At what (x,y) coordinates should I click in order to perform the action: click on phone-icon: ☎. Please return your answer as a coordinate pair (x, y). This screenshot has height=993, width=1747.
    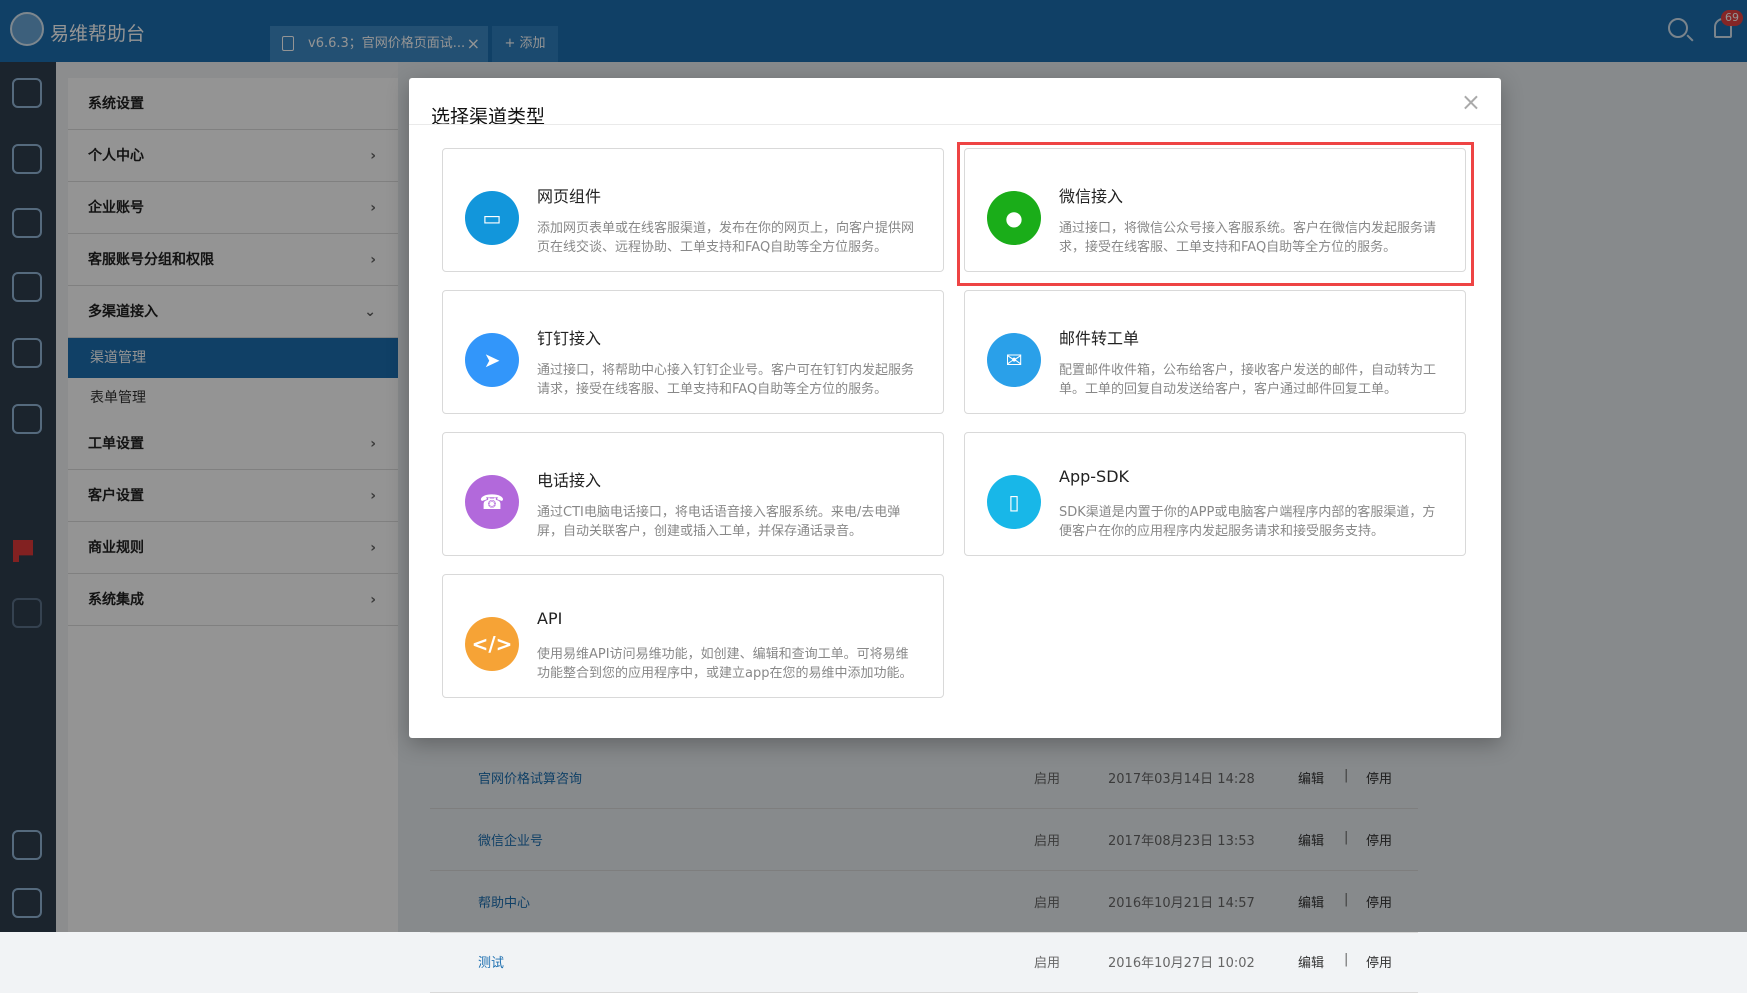
    Looking at the image, I should click on (492, 502).